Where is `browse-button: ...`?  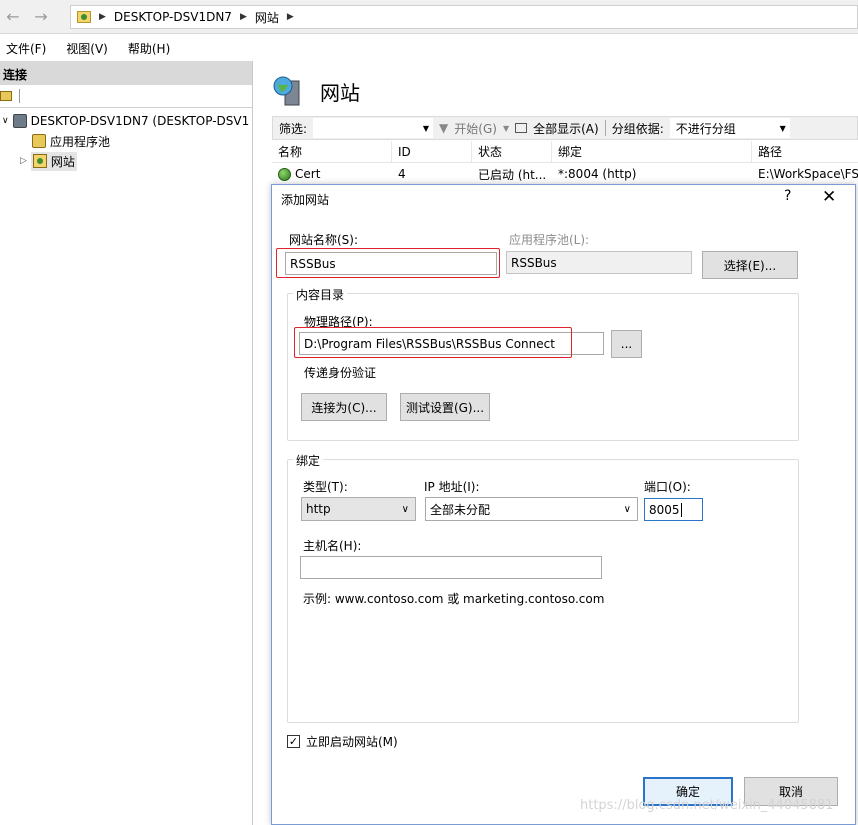 browse-button: ... is located at coordinates (626, 344).